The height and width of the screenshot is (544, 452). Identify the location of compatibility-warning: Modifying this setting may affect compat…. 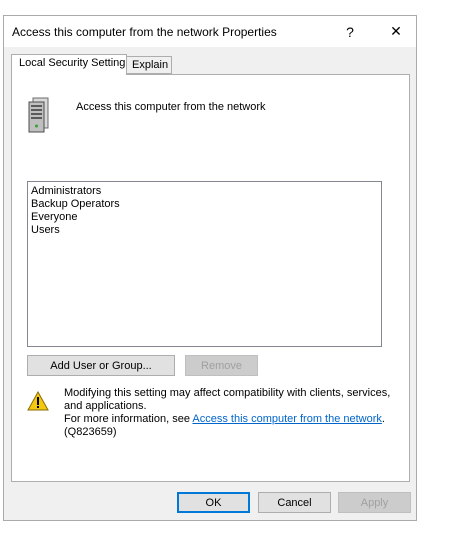
(231, 413).